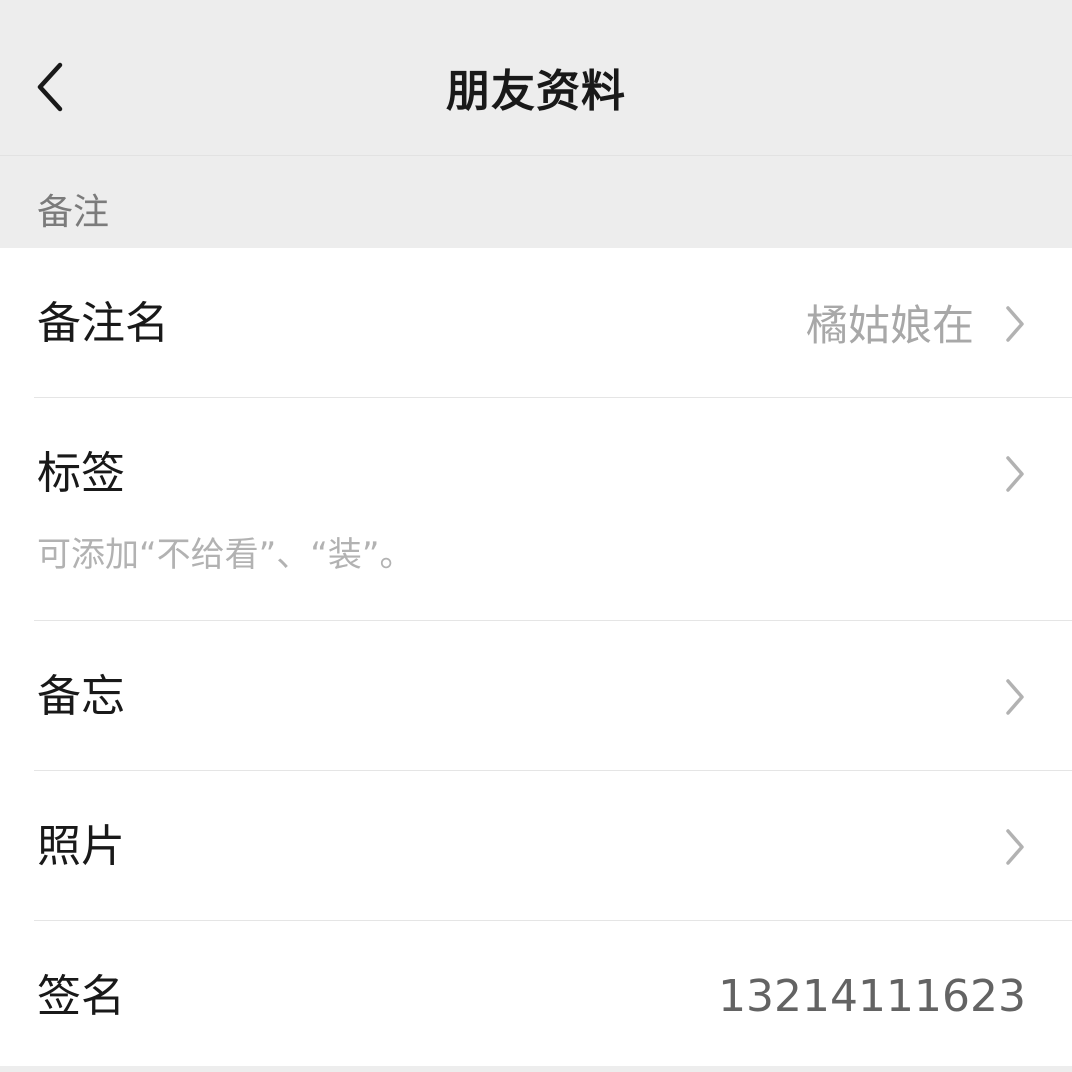 This screenshot has height=1072, width=1072. I want to click on signature-label: 签名, so click(81, 996).